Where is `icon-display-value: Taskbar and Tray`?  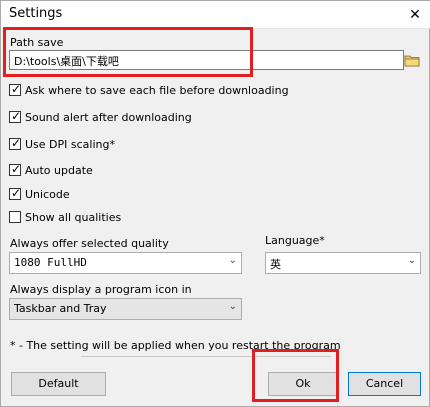 icon-display-value: Taskbar and Tray is located at coordinates (60, 308).